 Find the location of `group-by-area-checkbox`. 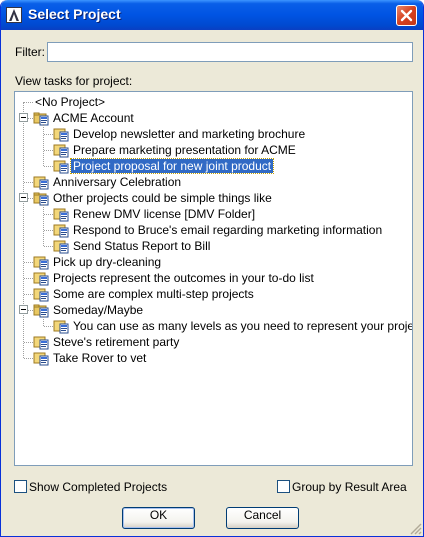

group-by-area-checkbox is located at coordinates (283, 486).